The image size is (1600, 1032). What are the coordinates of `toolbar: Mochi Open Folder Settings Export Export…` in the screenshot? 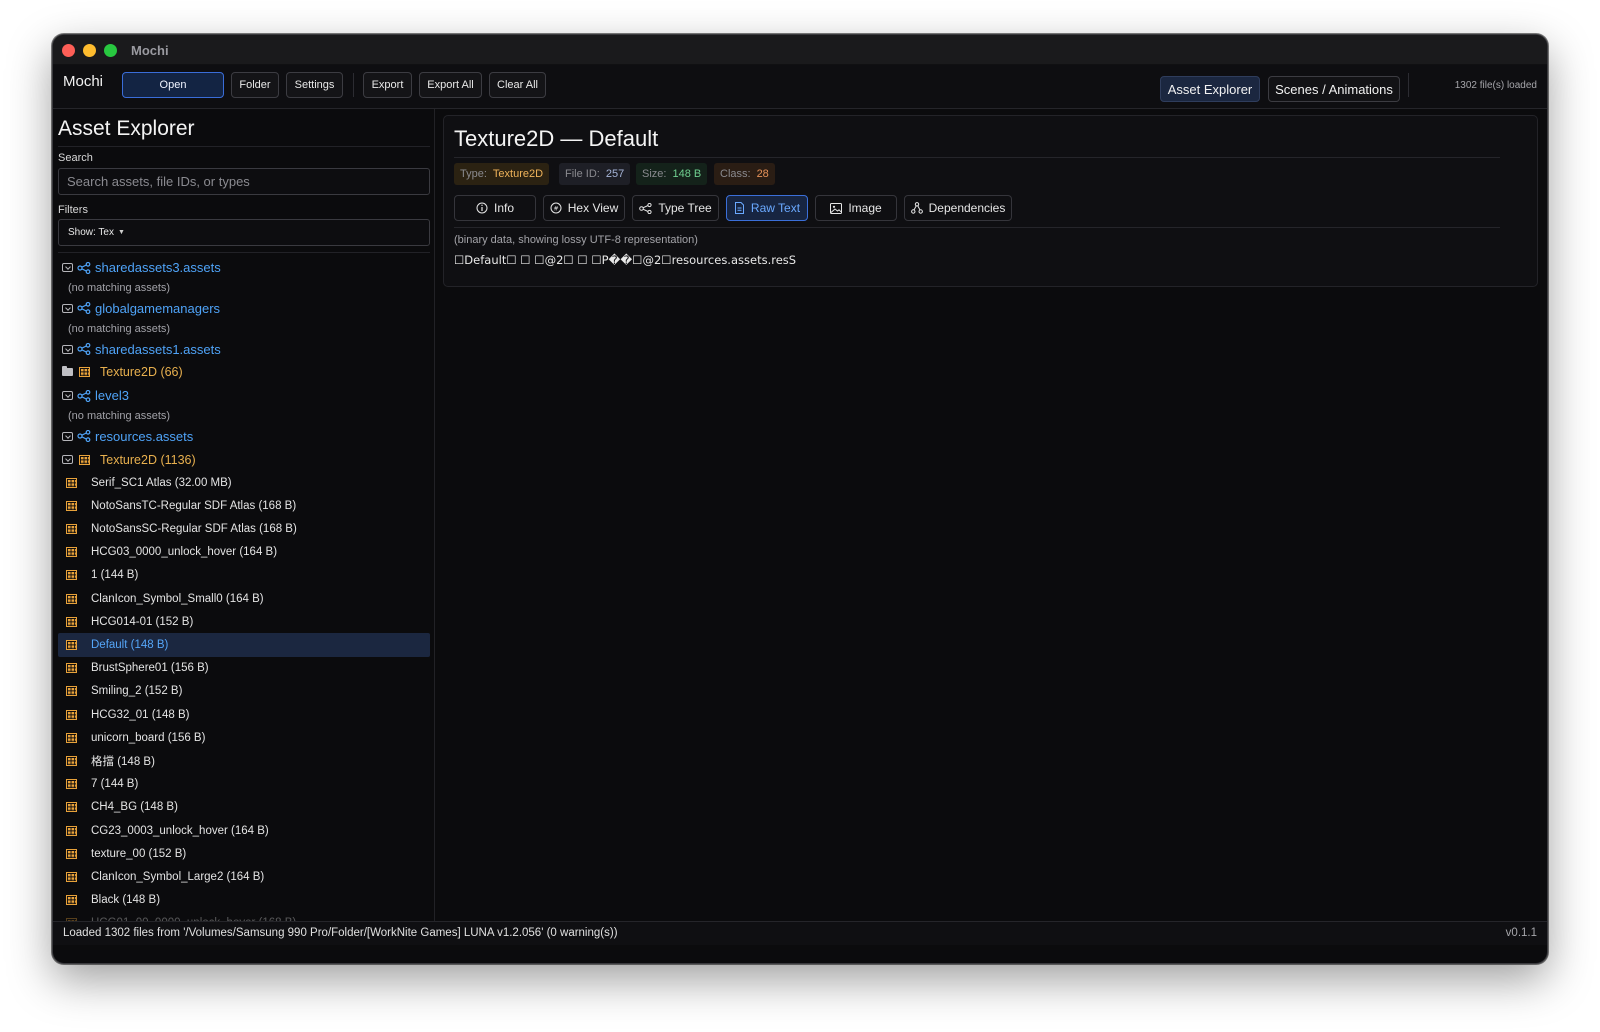 It's located at (800, 87).